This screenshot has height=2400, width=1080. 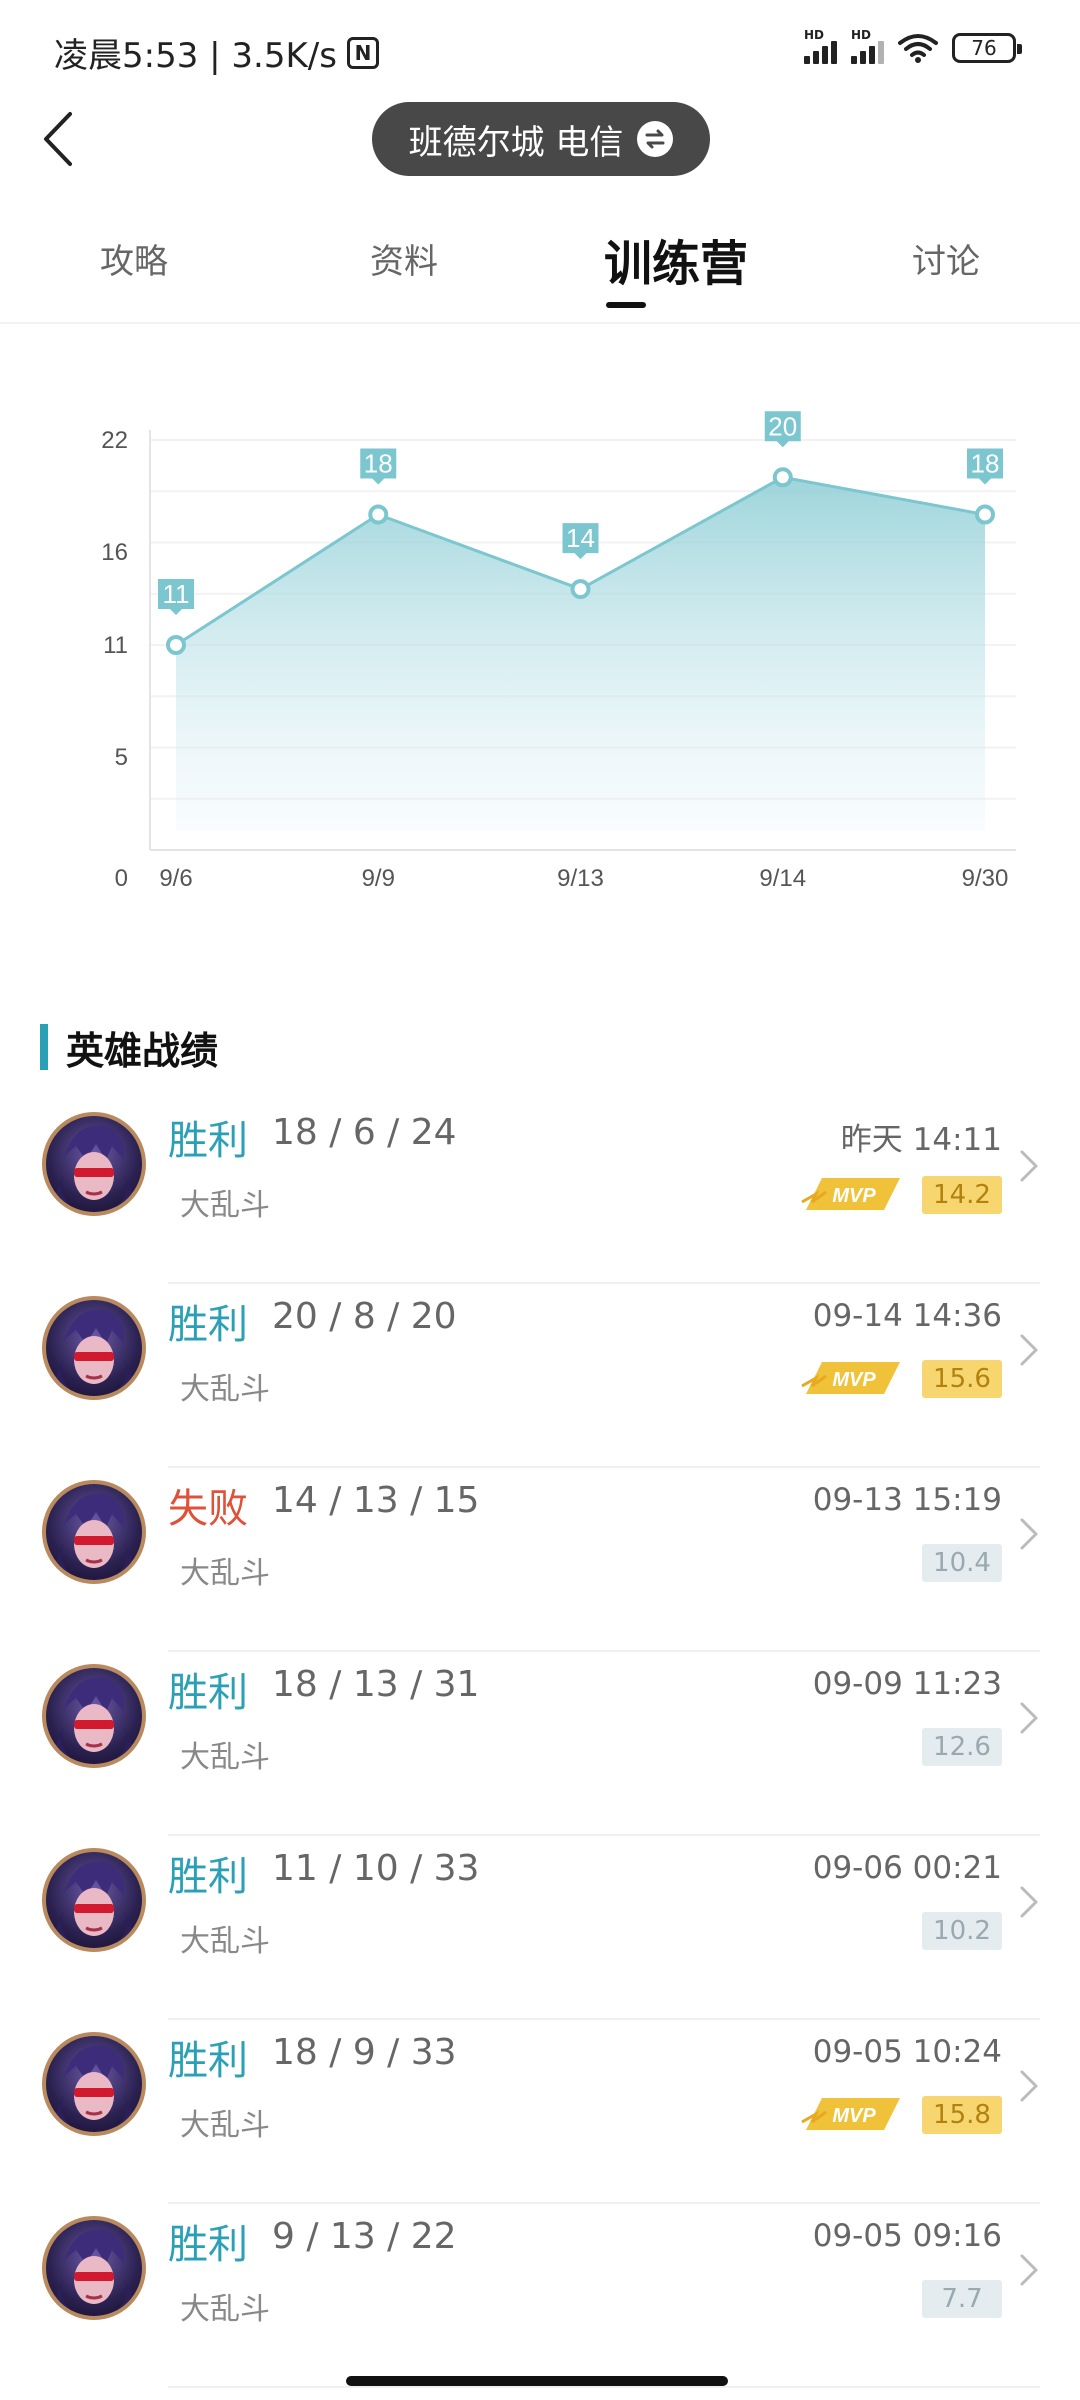 What do you see at coordinates (962, 2115) in the screenshot?
I see `match-score: 15.8` at bounding box center [962, 2115].